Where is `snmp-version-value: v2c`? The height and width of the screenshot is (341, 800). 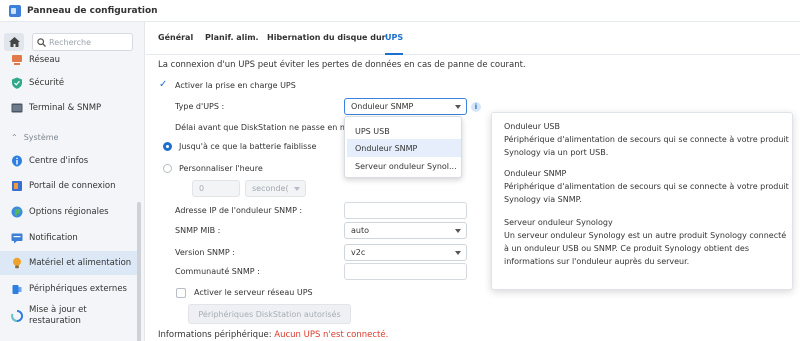
snmp-version-value: v2c is located at coordinates (358, 252).